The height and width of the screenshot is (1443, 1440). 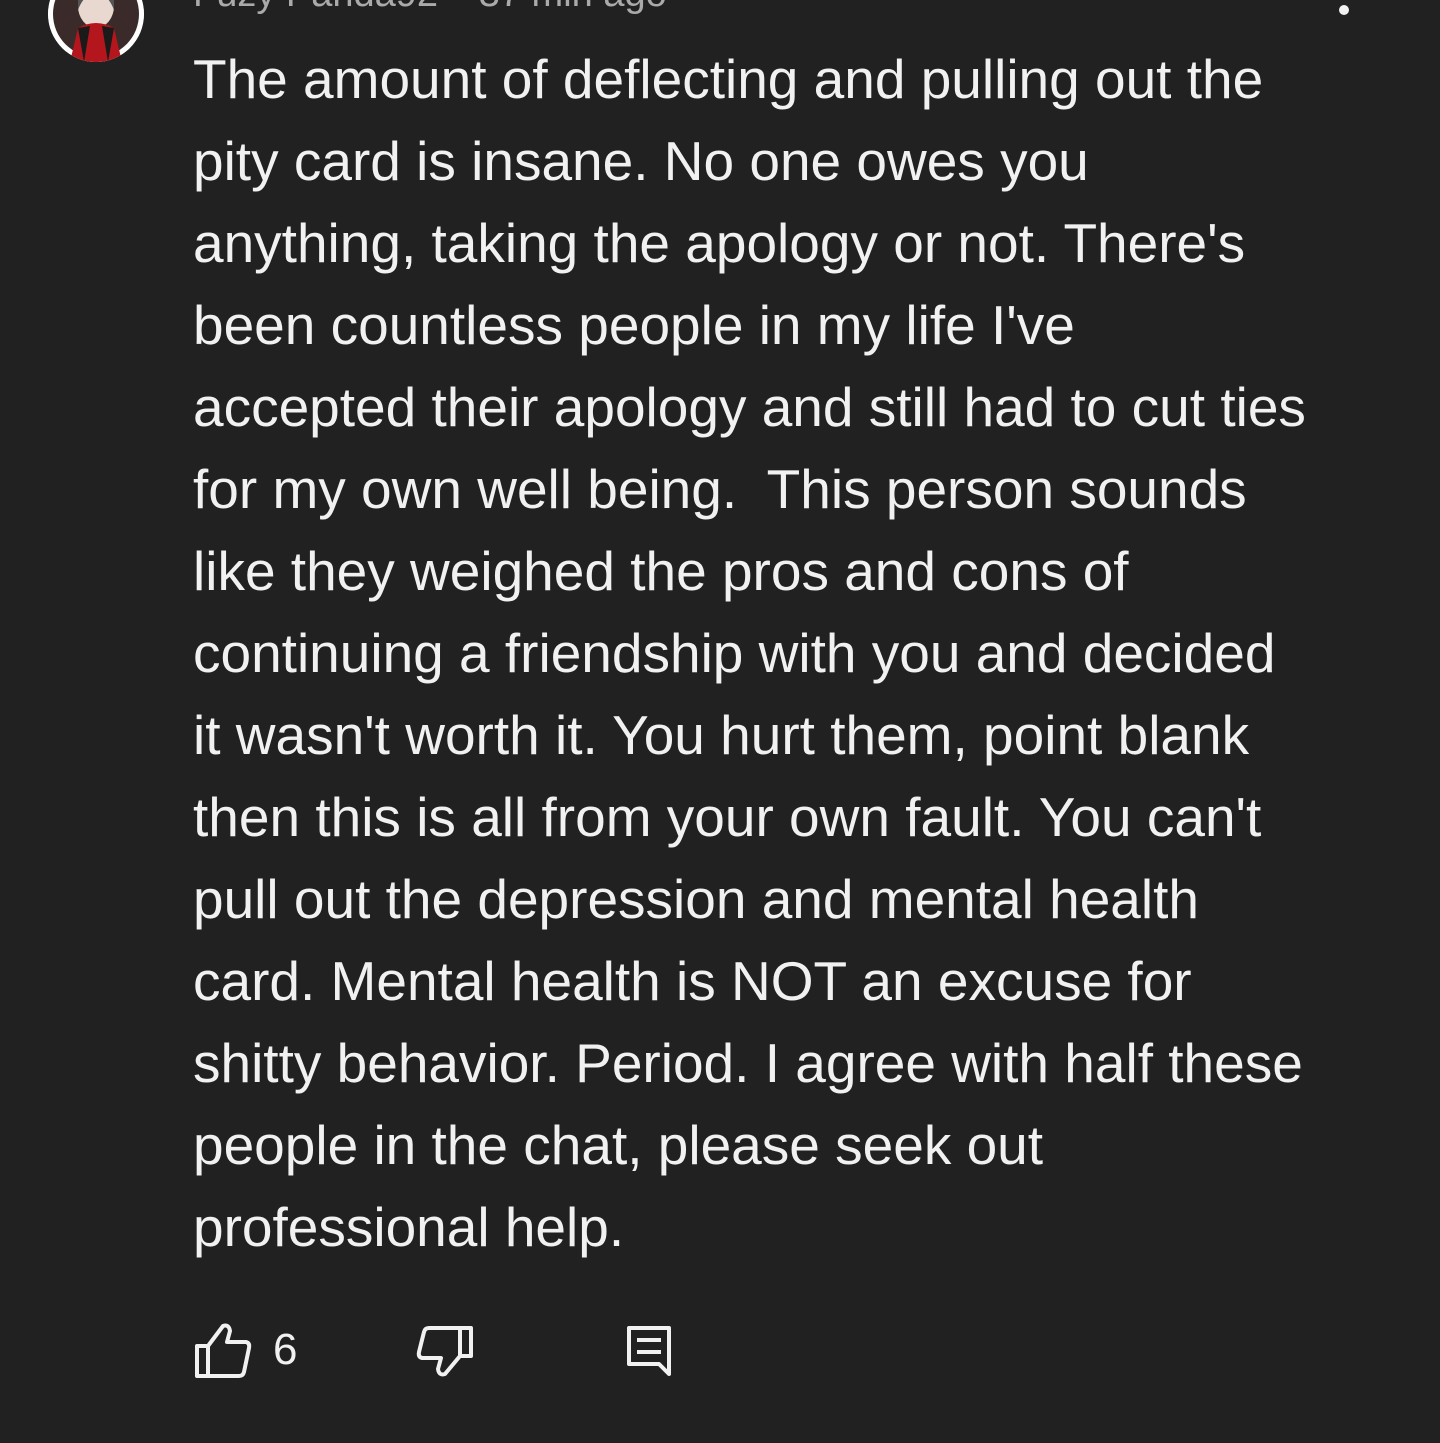 I want to click on like-count: 6, so click(x=285, y=1349).